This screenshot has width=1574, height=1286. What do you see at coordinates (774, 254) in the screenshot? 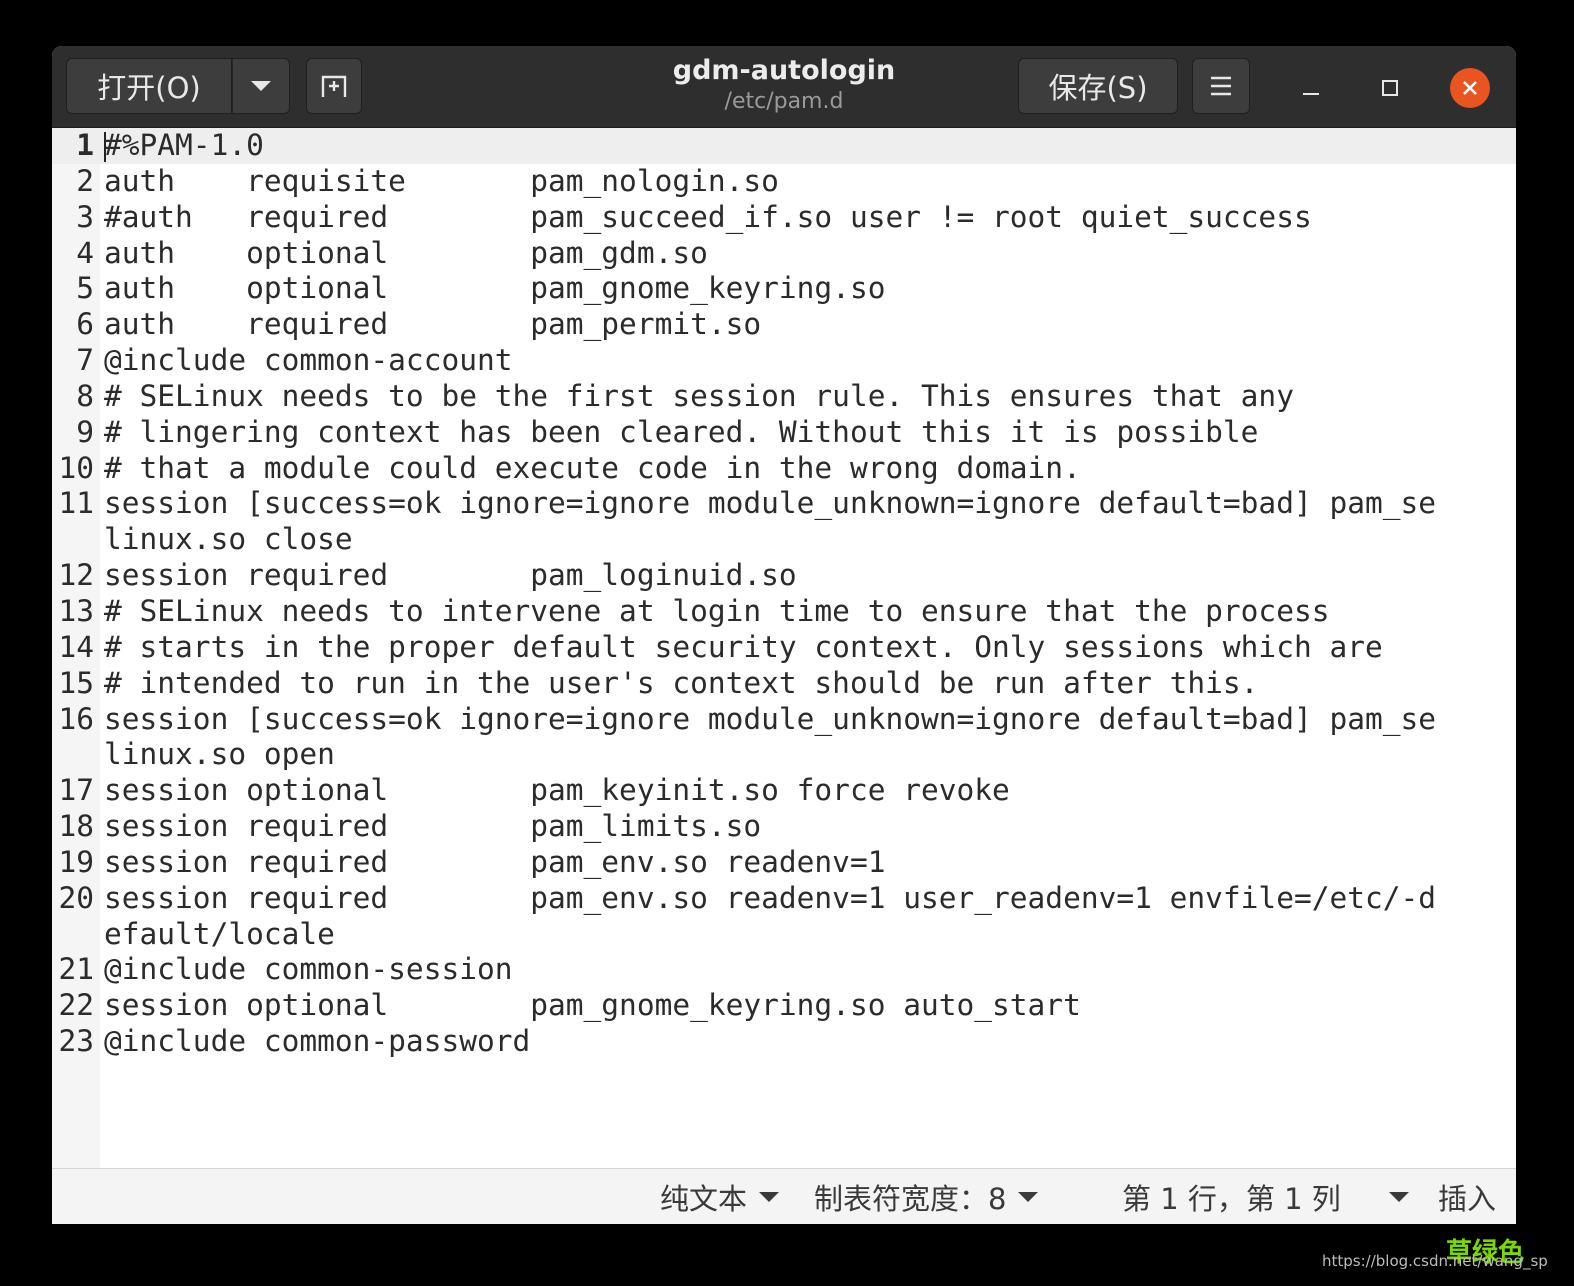
I see `line-text: auth optional pam_gdm.so` at bounding box center [774, 254].